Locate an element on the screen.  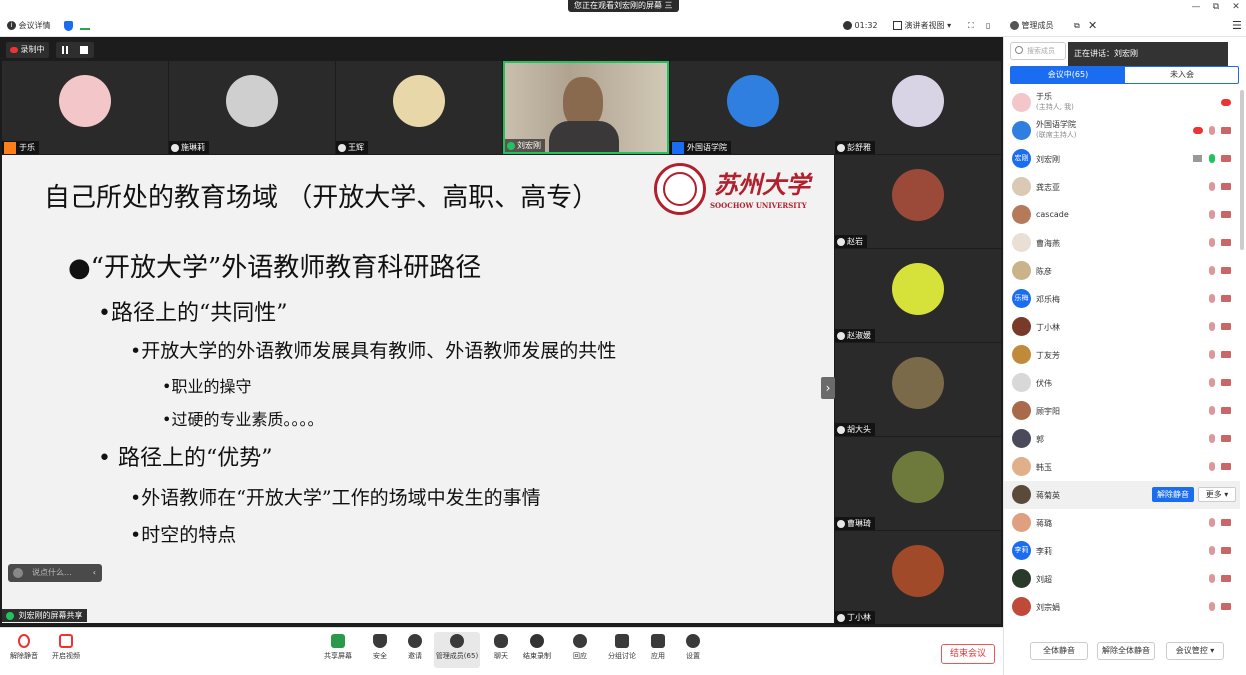
pause-icon is located at coordinates (65, 50).